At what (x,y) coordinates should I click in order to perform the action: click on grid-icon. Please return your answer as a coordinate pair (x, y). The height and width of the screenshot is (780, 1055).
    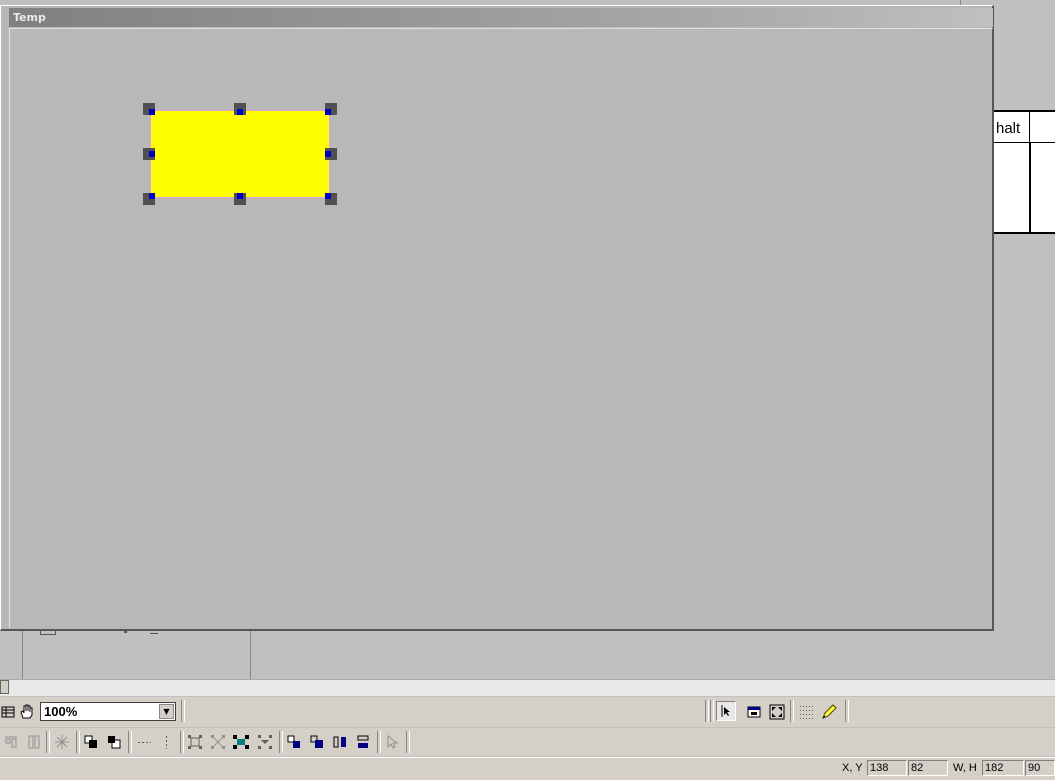
    Looking at the image, I should click on (9, 712).